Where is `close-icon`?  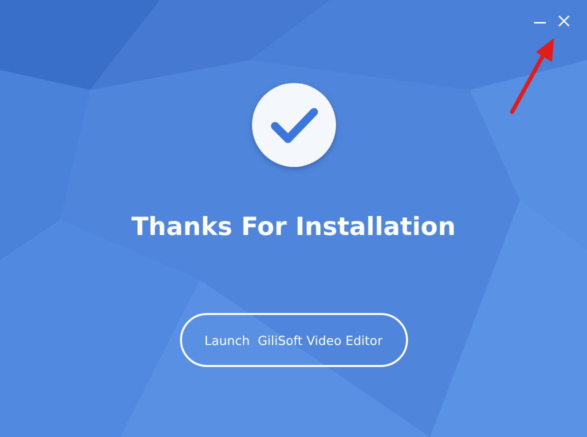
close-icon is located at coordinates (564, 21).